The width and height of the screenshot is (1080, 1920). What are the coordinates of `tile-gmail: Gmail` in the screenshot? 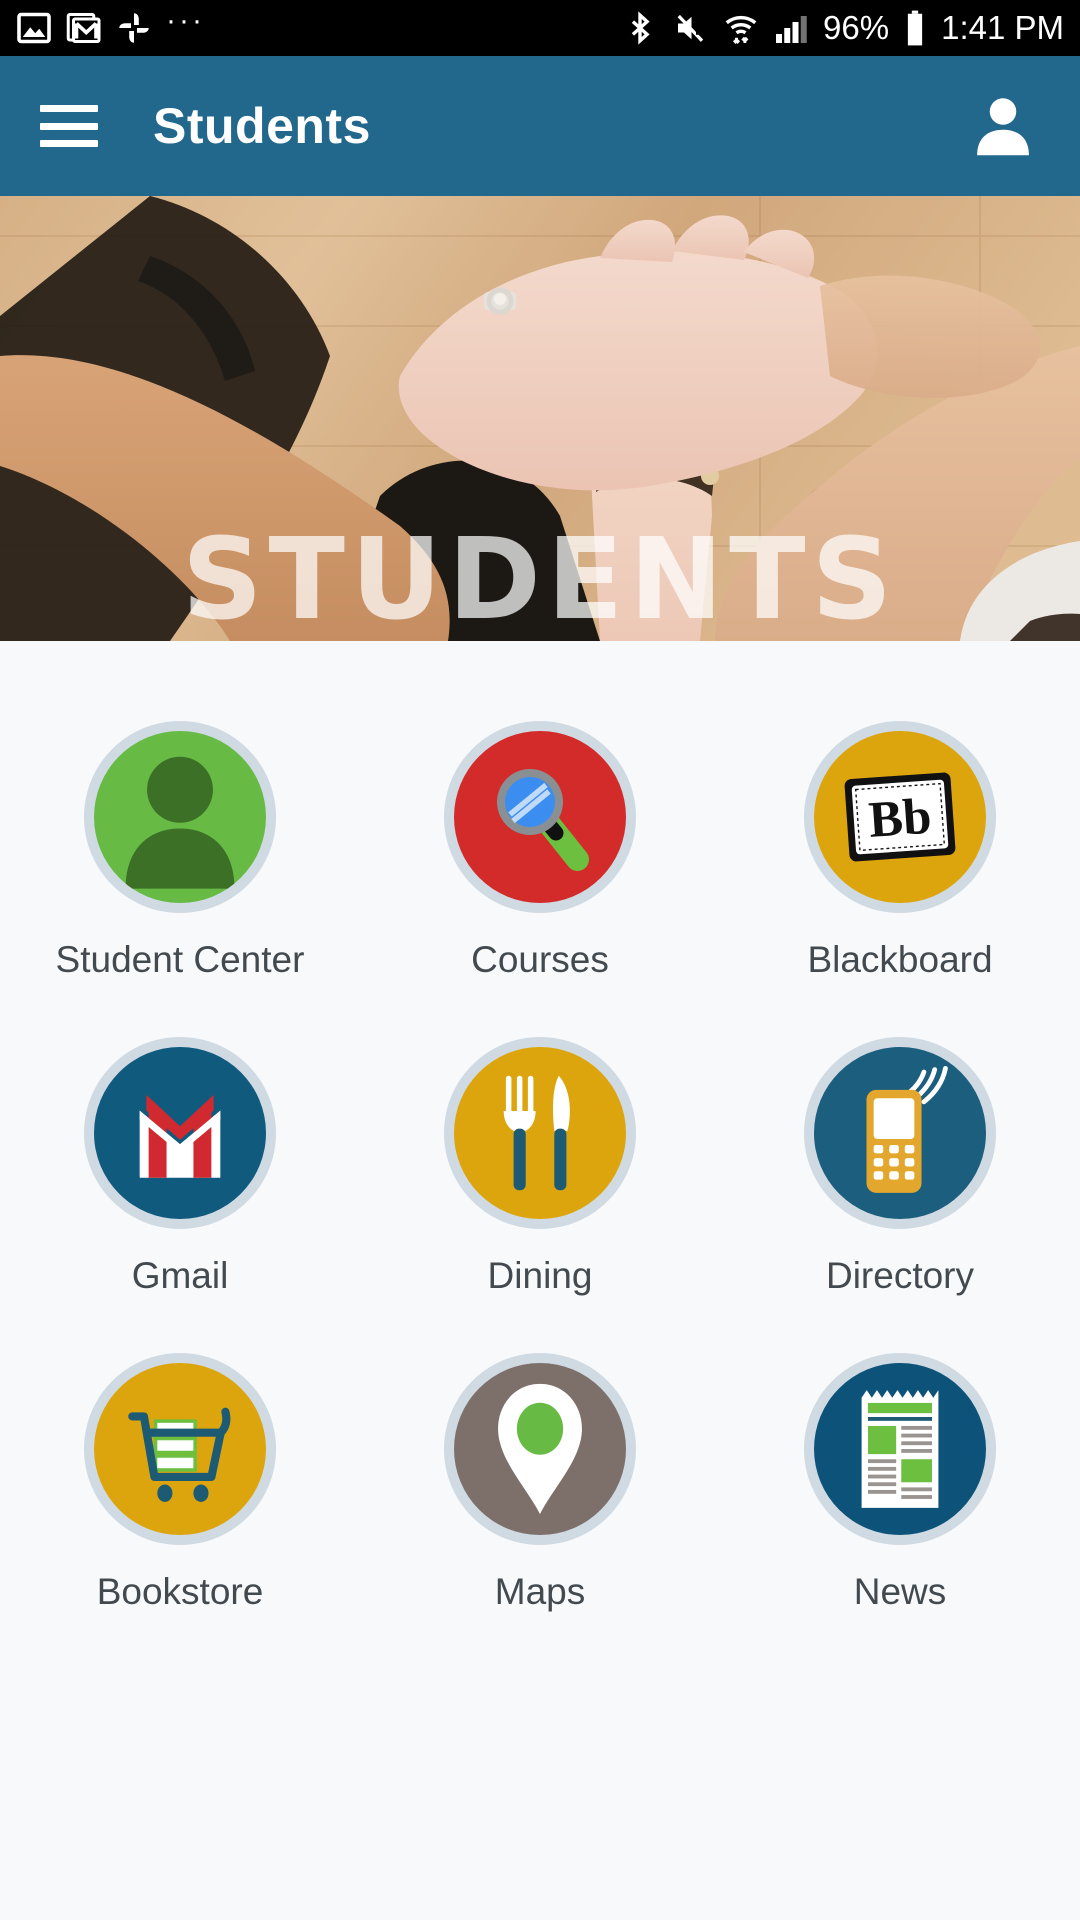 It's located at (180, 1167).